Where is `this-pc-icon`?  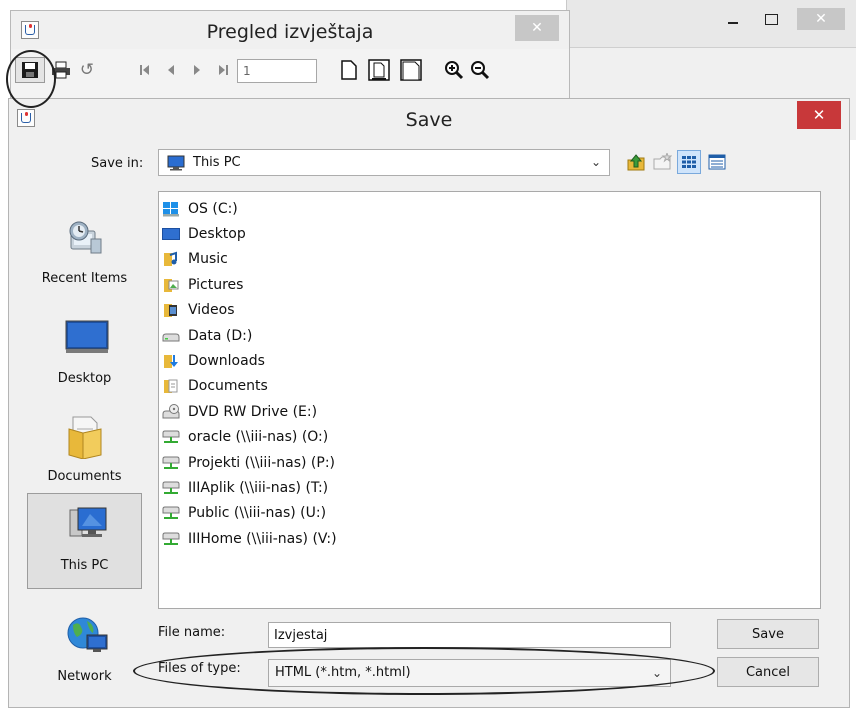 this-pc-icon is located at coordinates (176, 162).